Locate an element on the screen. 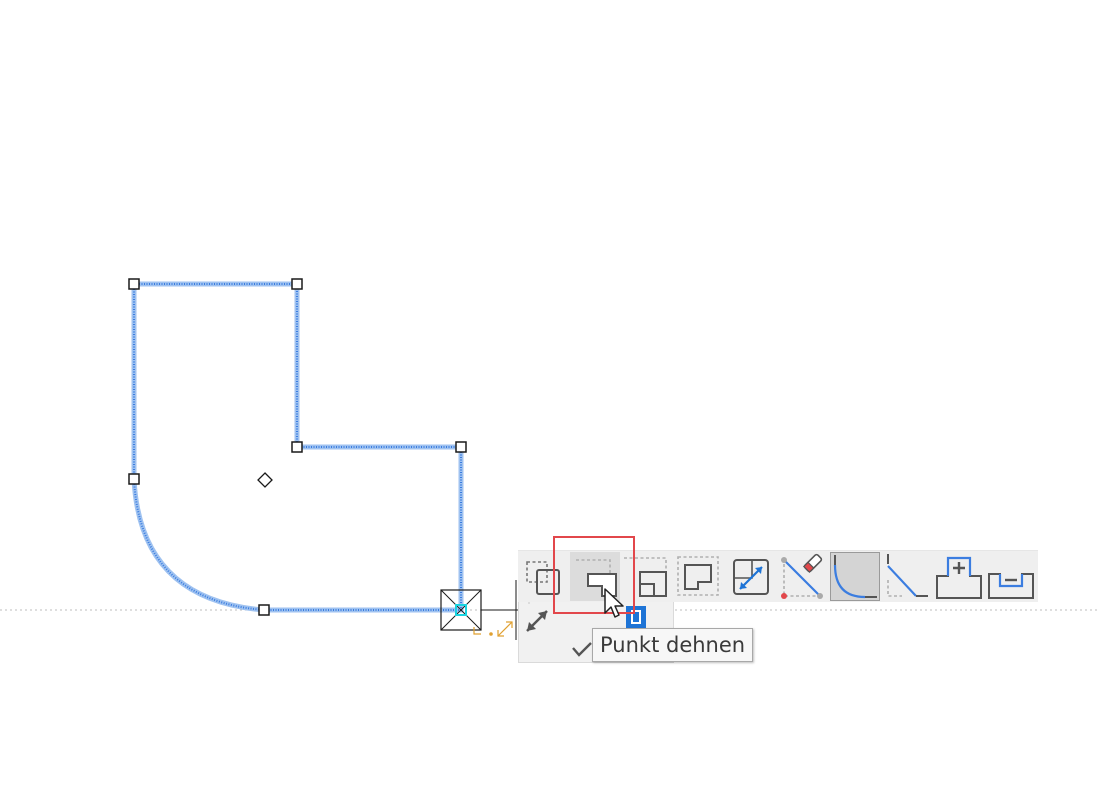 This screenshot has height=800, width=1100. move-diagonal-tool-button is located at coordinates (753, 576).